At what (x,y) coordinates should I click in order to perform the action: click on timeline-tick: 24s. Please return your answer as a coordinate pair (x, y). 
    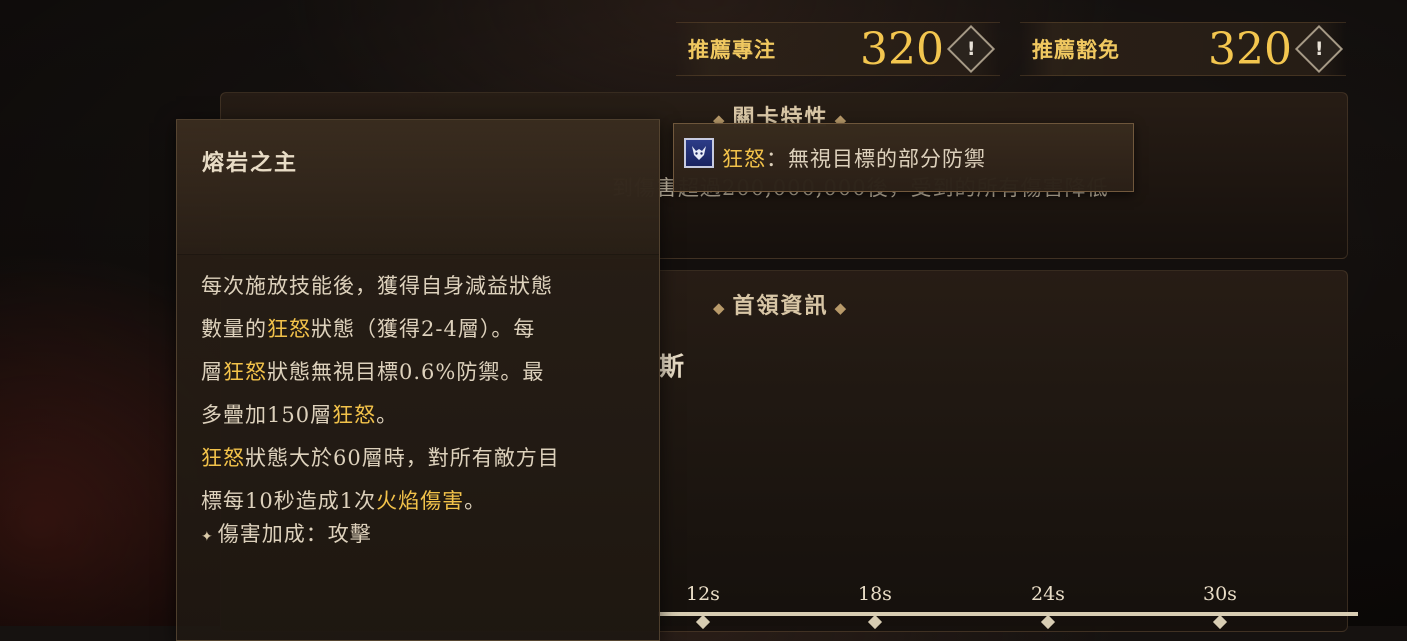
    Looking at the image, I should click on (1048, 594).